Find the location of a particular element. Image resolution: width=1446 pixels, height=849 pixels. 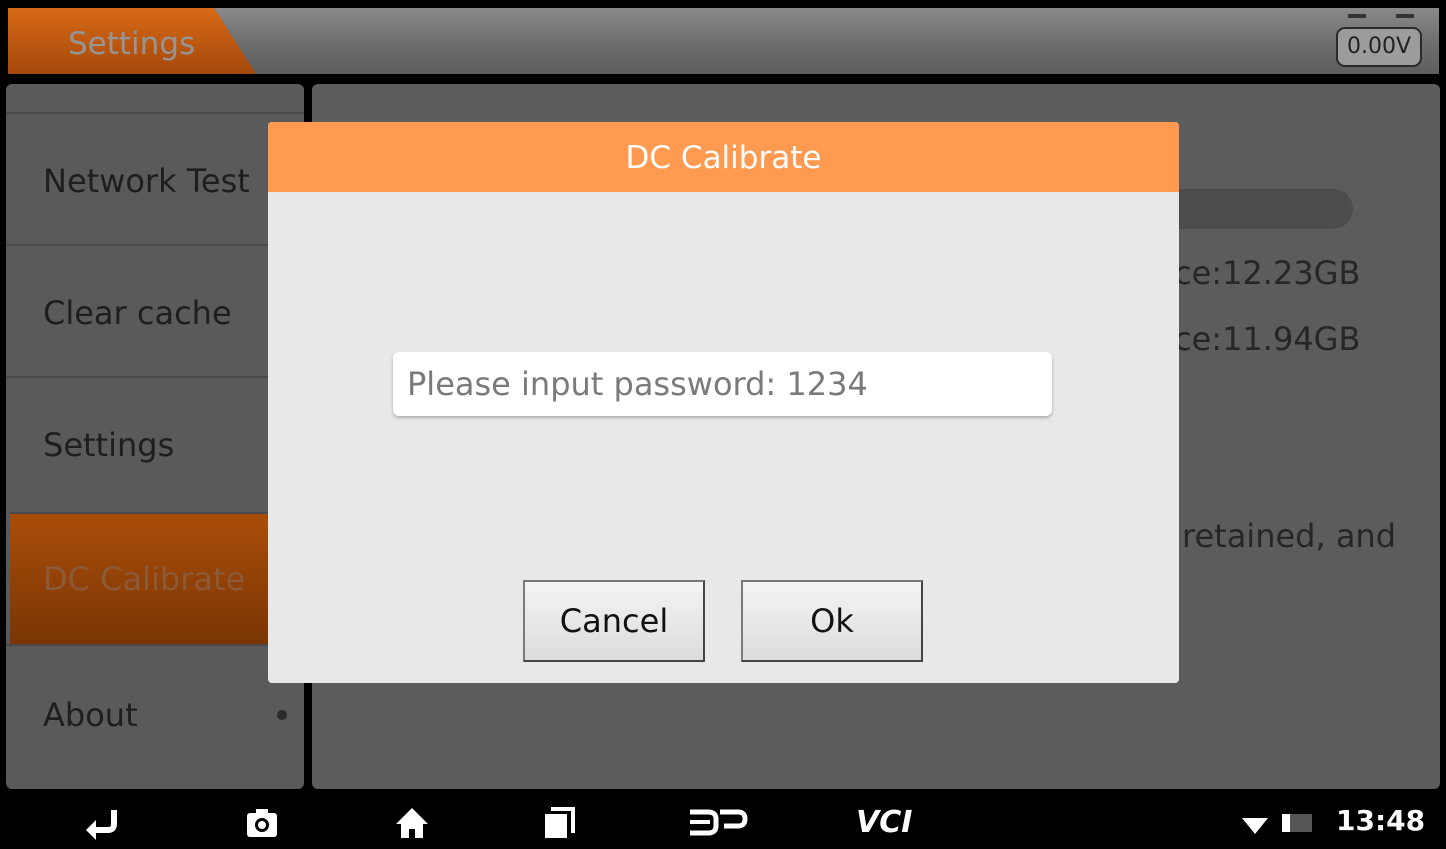

description-text: retained, and is located at coordinates (1289, 536).